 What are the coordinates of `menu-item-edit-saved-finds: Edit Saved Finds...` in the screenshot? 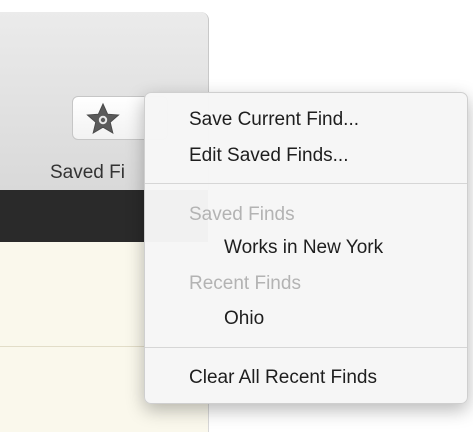 It's located at (268, 156).